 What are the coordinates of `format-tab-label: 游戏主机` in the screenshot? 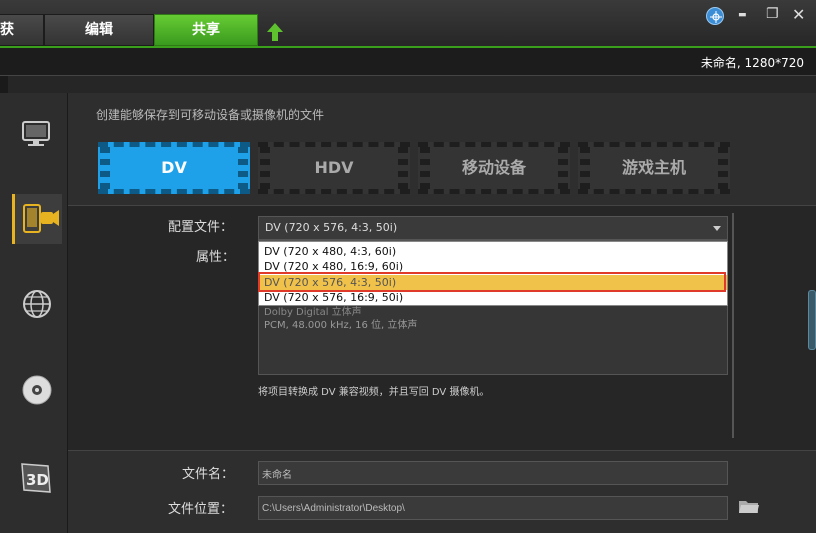 It's located at (653, 167).